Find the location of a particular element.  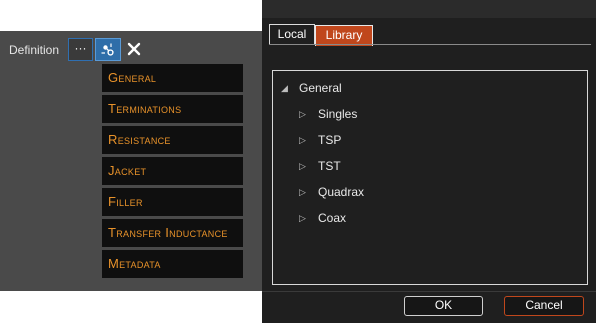

wrench-cog-icon is located at coordinates (107, 49).